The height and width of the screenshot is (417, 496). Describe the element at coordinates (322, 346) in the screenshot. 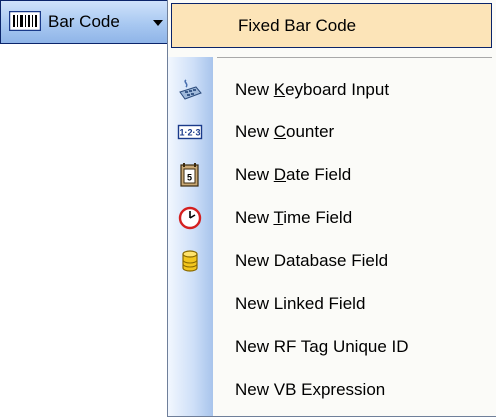

I see `menu-item-label: New RF Tag Unique ID` at that location.